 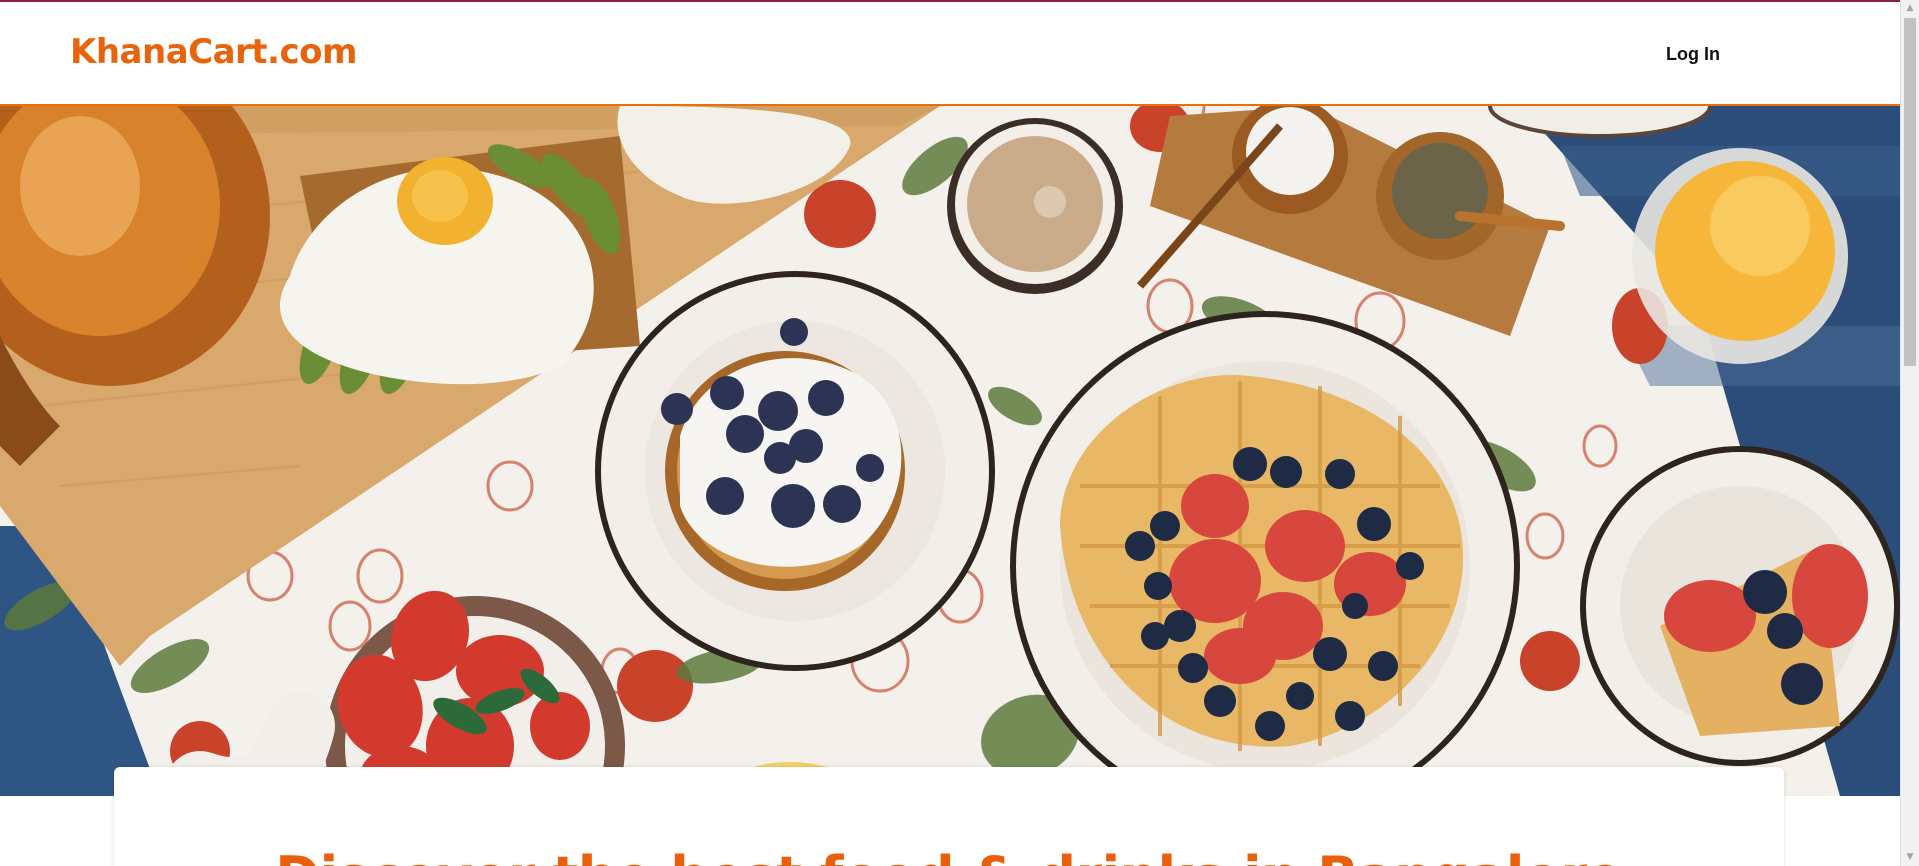 What do you see at coordinates (950, 54) in the screenshot?
I see `navbar: KhanaCart.com Log In` at bounding box center [950, 54].